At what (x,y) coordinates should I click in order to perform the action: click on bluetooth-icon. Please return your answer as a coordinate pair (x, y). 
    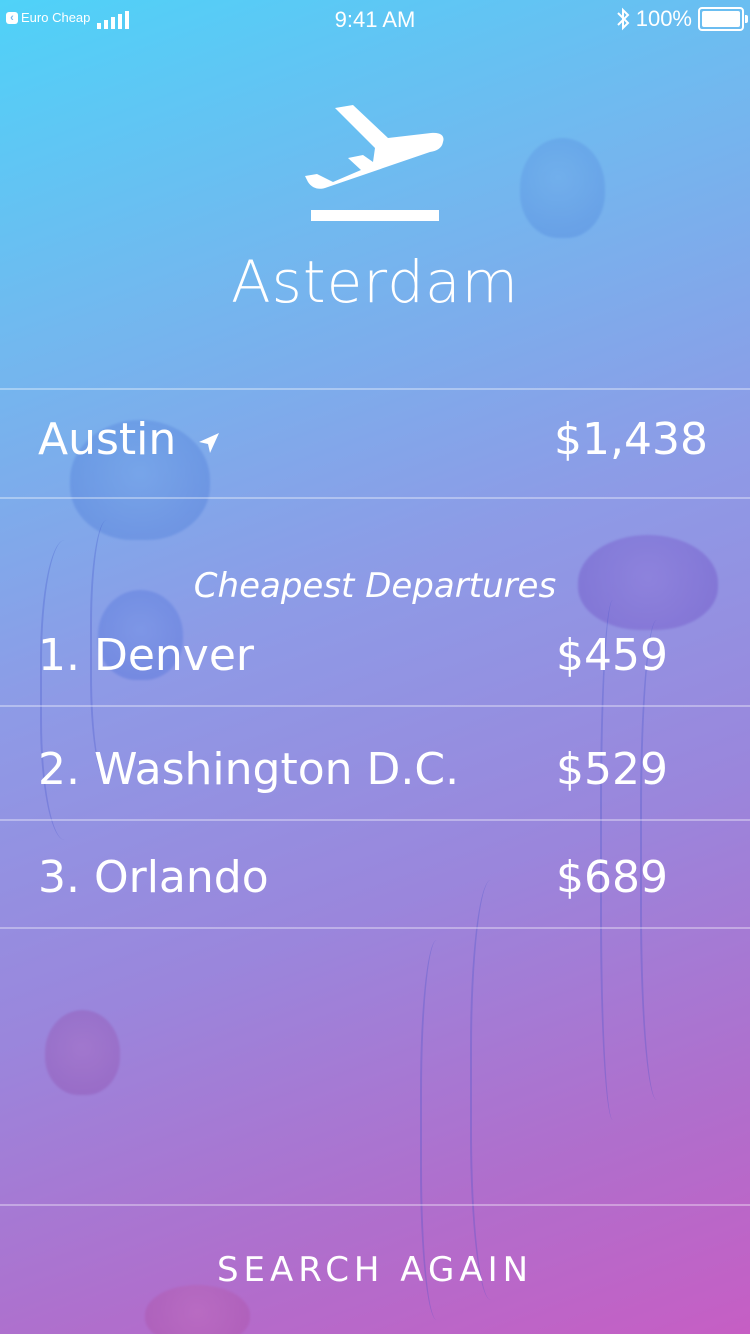
    Looking at the image, I should click on (623, 19).